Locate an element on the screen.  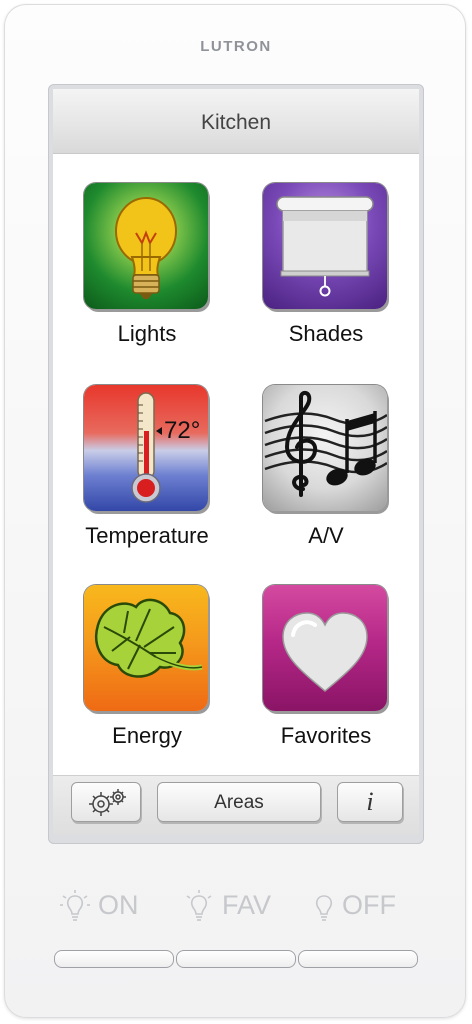
hw-off-button is located at coordinates (358, 959).